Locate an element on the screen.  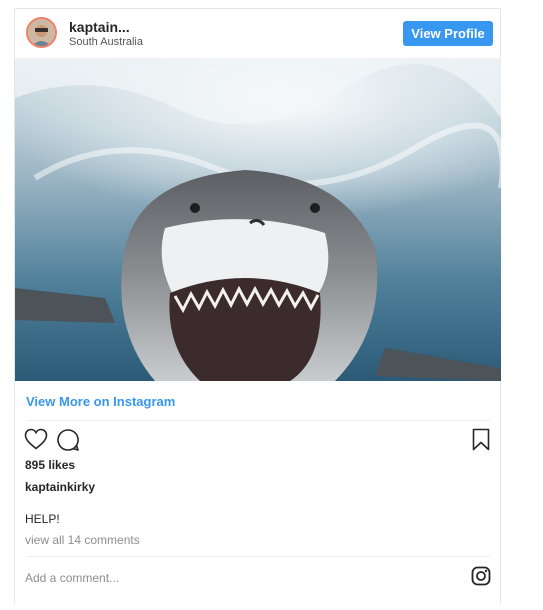
view-profile-button: View Profile is located at coordinates (448, 33).